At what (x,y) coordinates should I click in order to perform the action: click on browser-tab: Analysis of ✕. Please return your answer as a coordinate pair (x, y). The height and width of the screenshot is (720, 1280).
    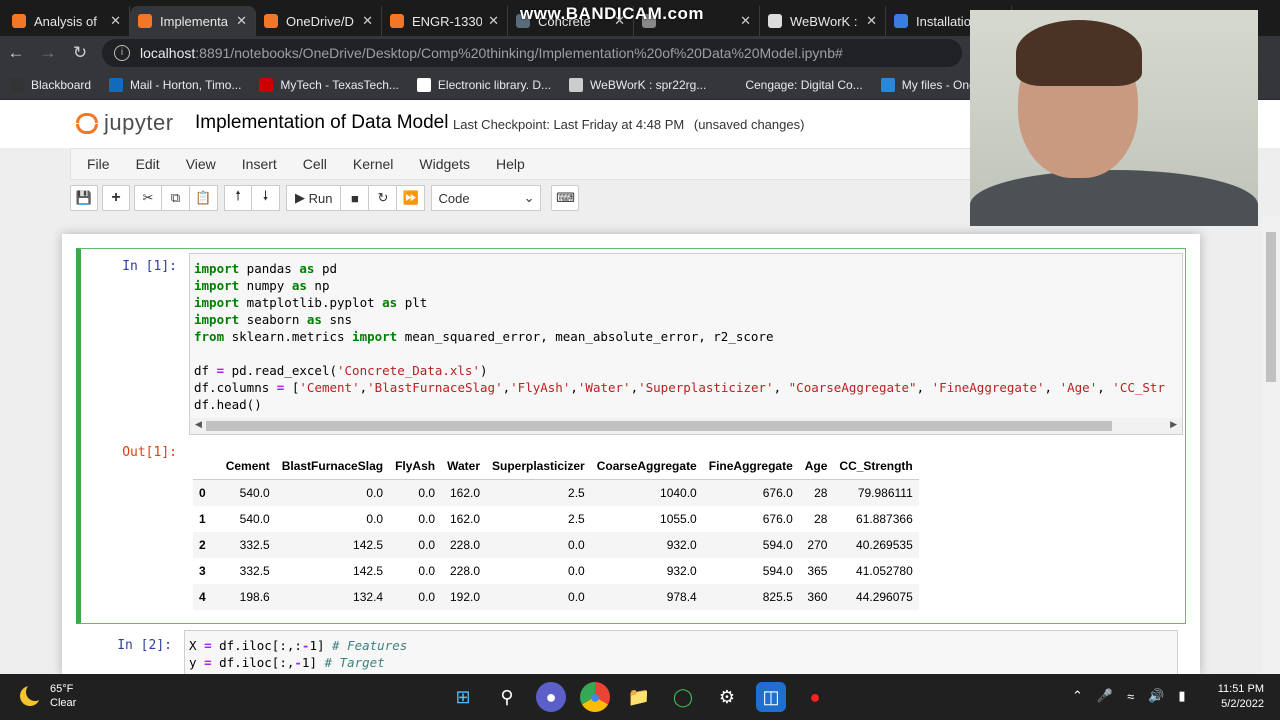
    Looking at the image, I should click on (67, 21).